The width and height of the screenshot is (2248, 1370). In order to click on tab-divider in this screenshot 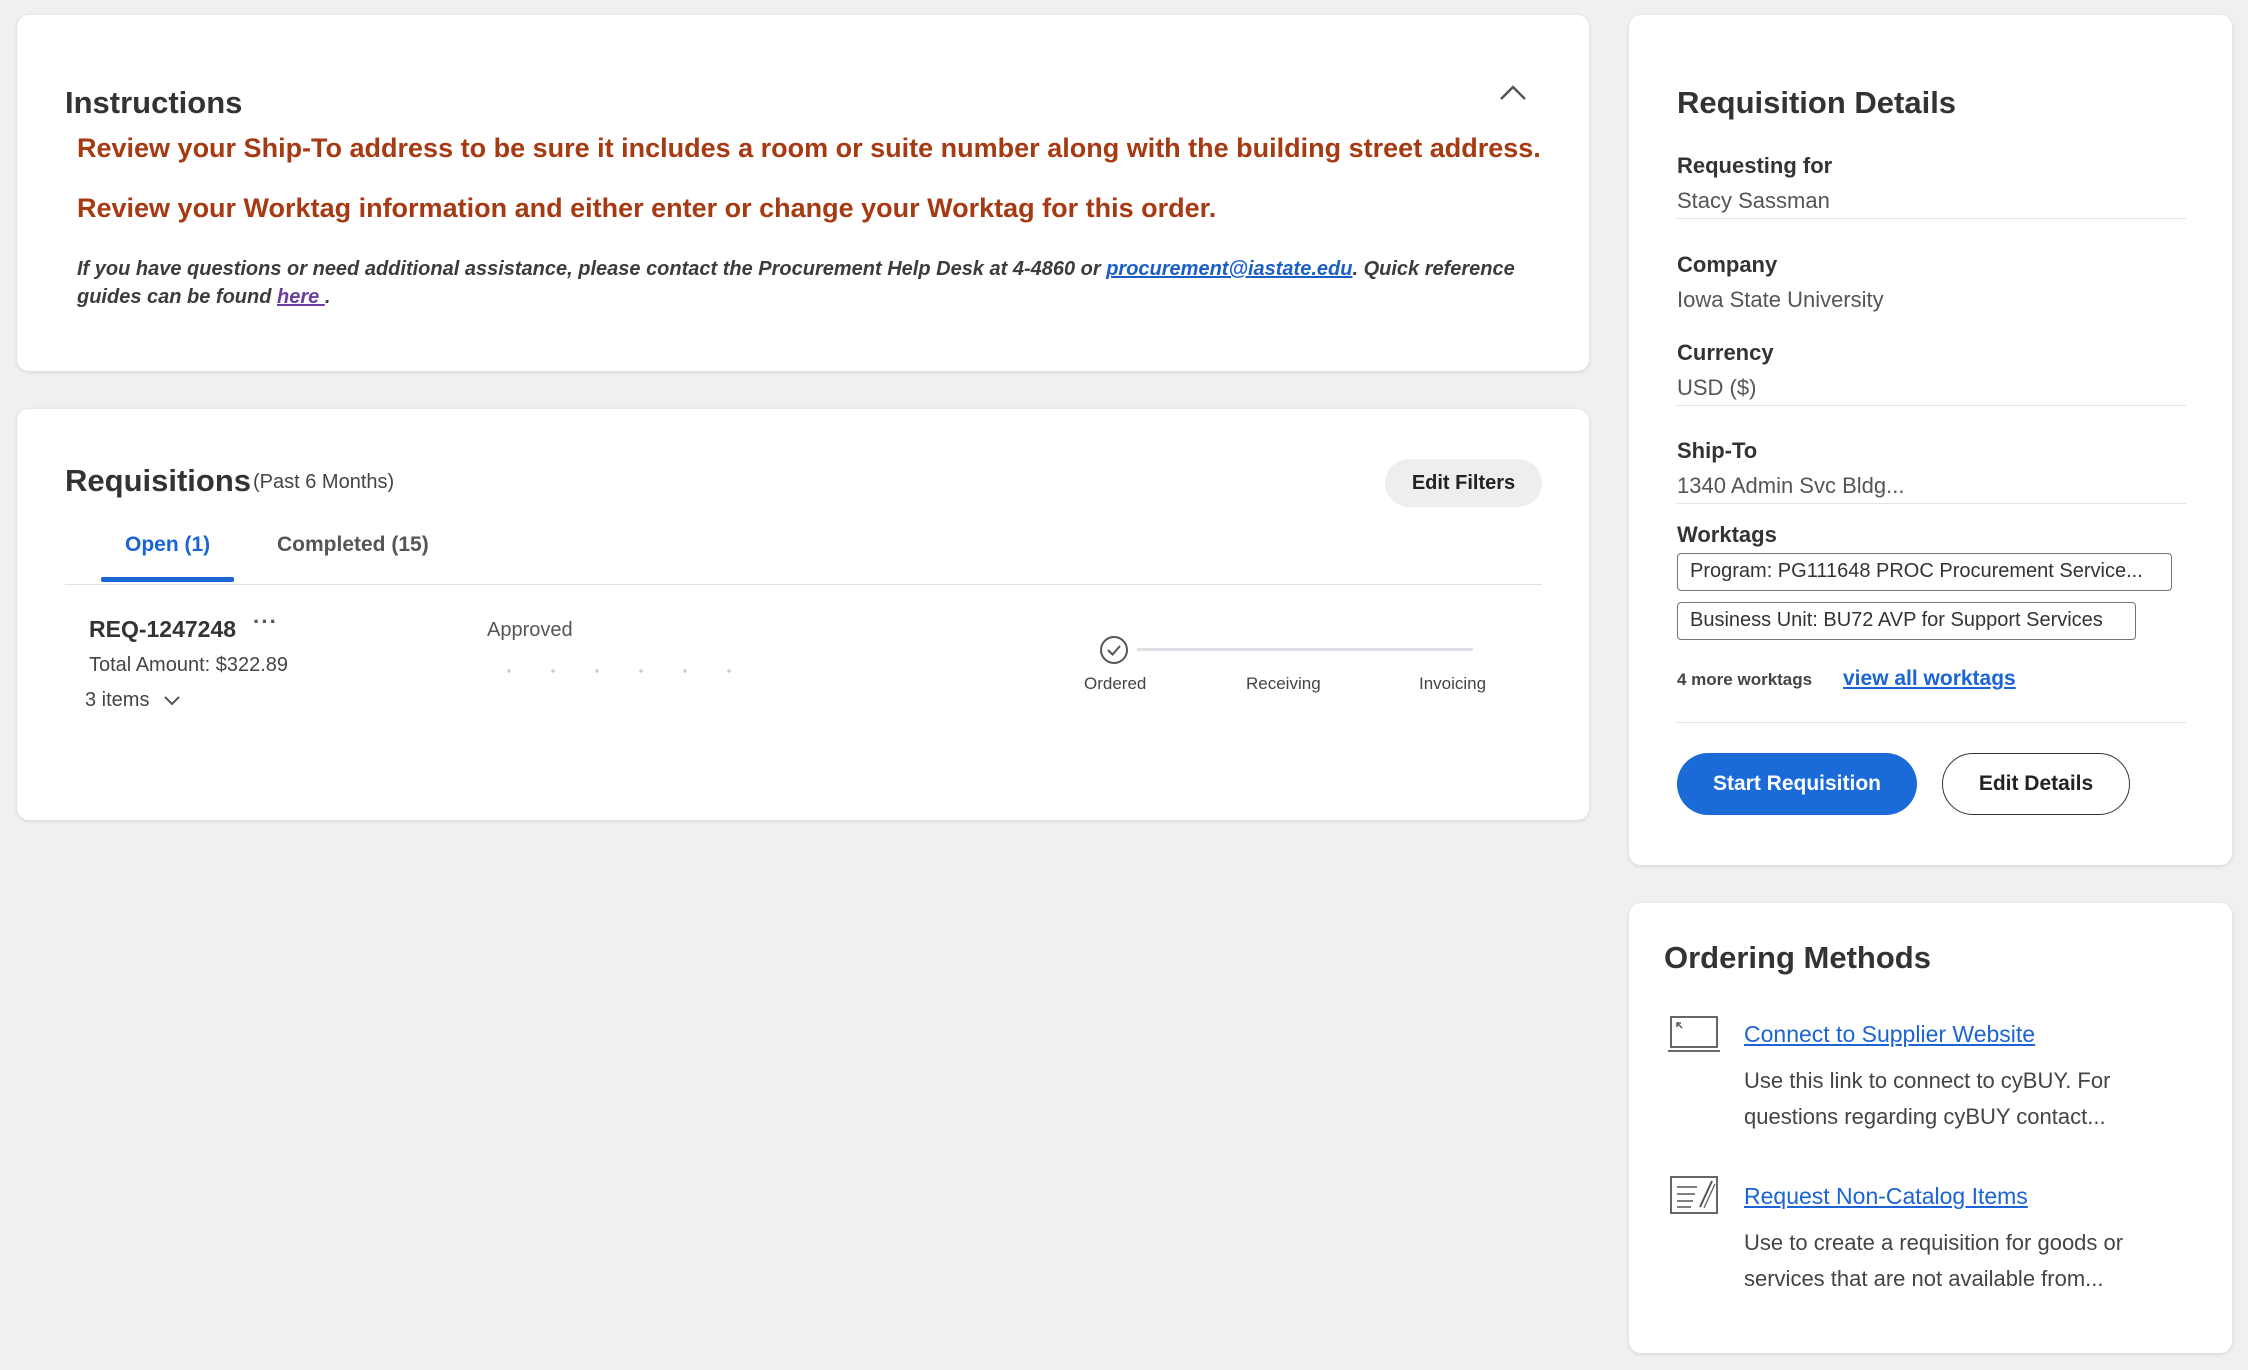, I will do `click(803, 584)`.